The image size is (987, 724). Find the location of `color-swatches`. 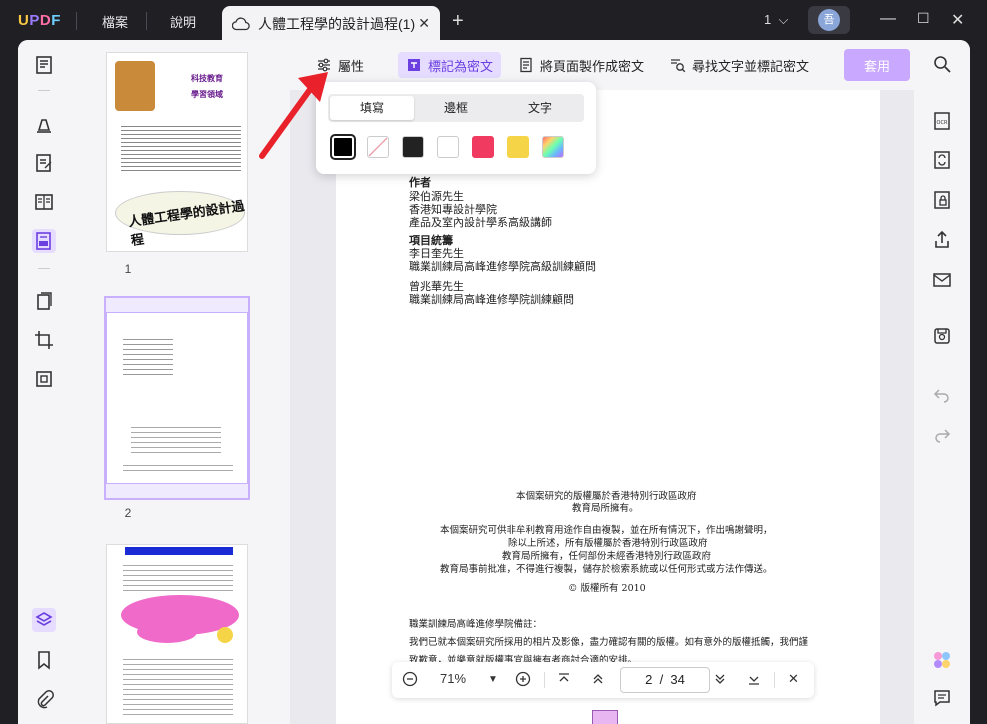

color-swatches is located at coordinates (453, 147).